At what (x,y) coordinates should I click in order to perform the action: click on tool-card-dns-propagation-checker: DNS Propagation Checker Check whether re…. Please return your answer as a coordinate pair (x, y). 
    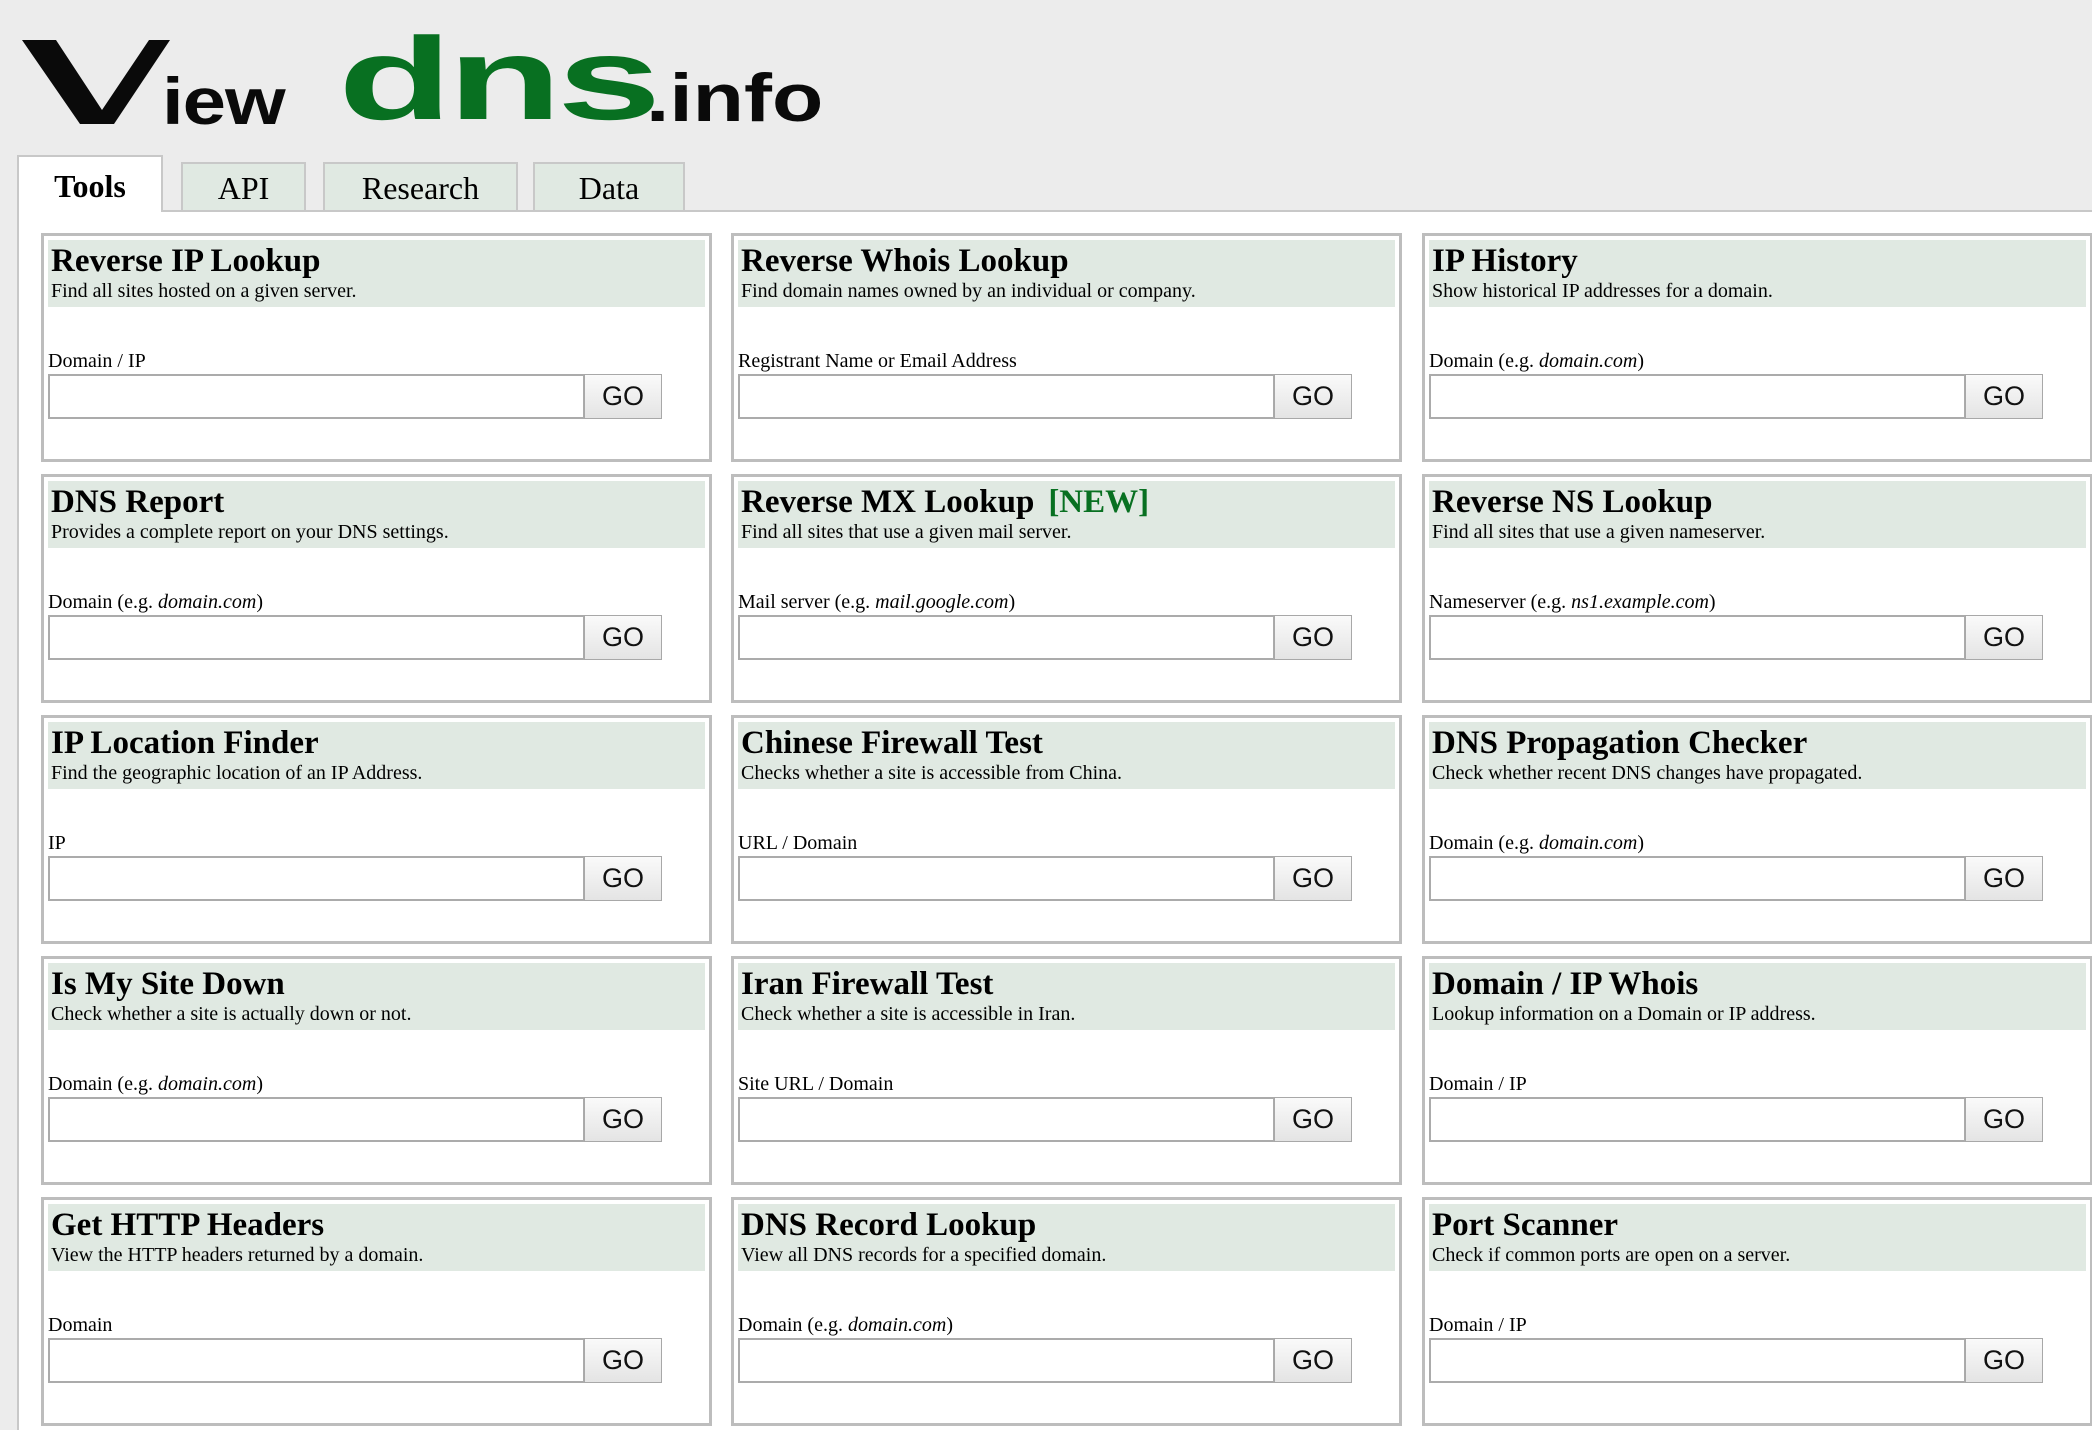
    Looking at the image, I should click on (1757, 829).